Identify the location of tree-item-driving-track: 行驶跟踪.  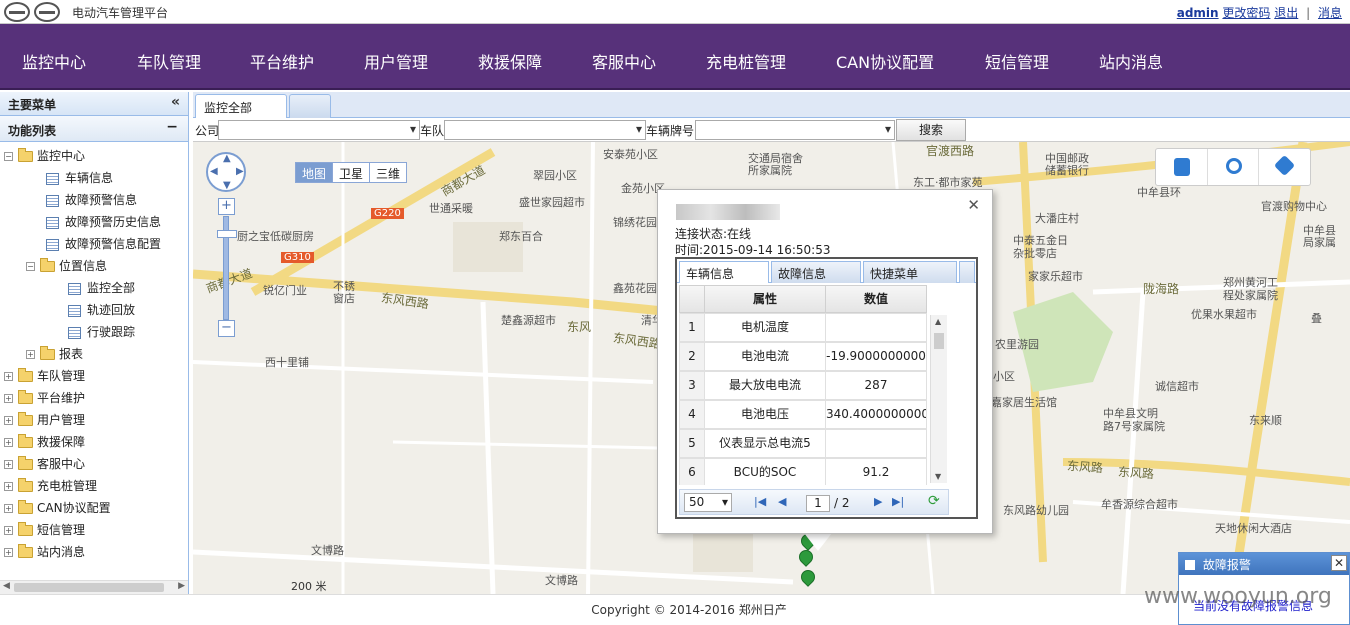
(101, 332).